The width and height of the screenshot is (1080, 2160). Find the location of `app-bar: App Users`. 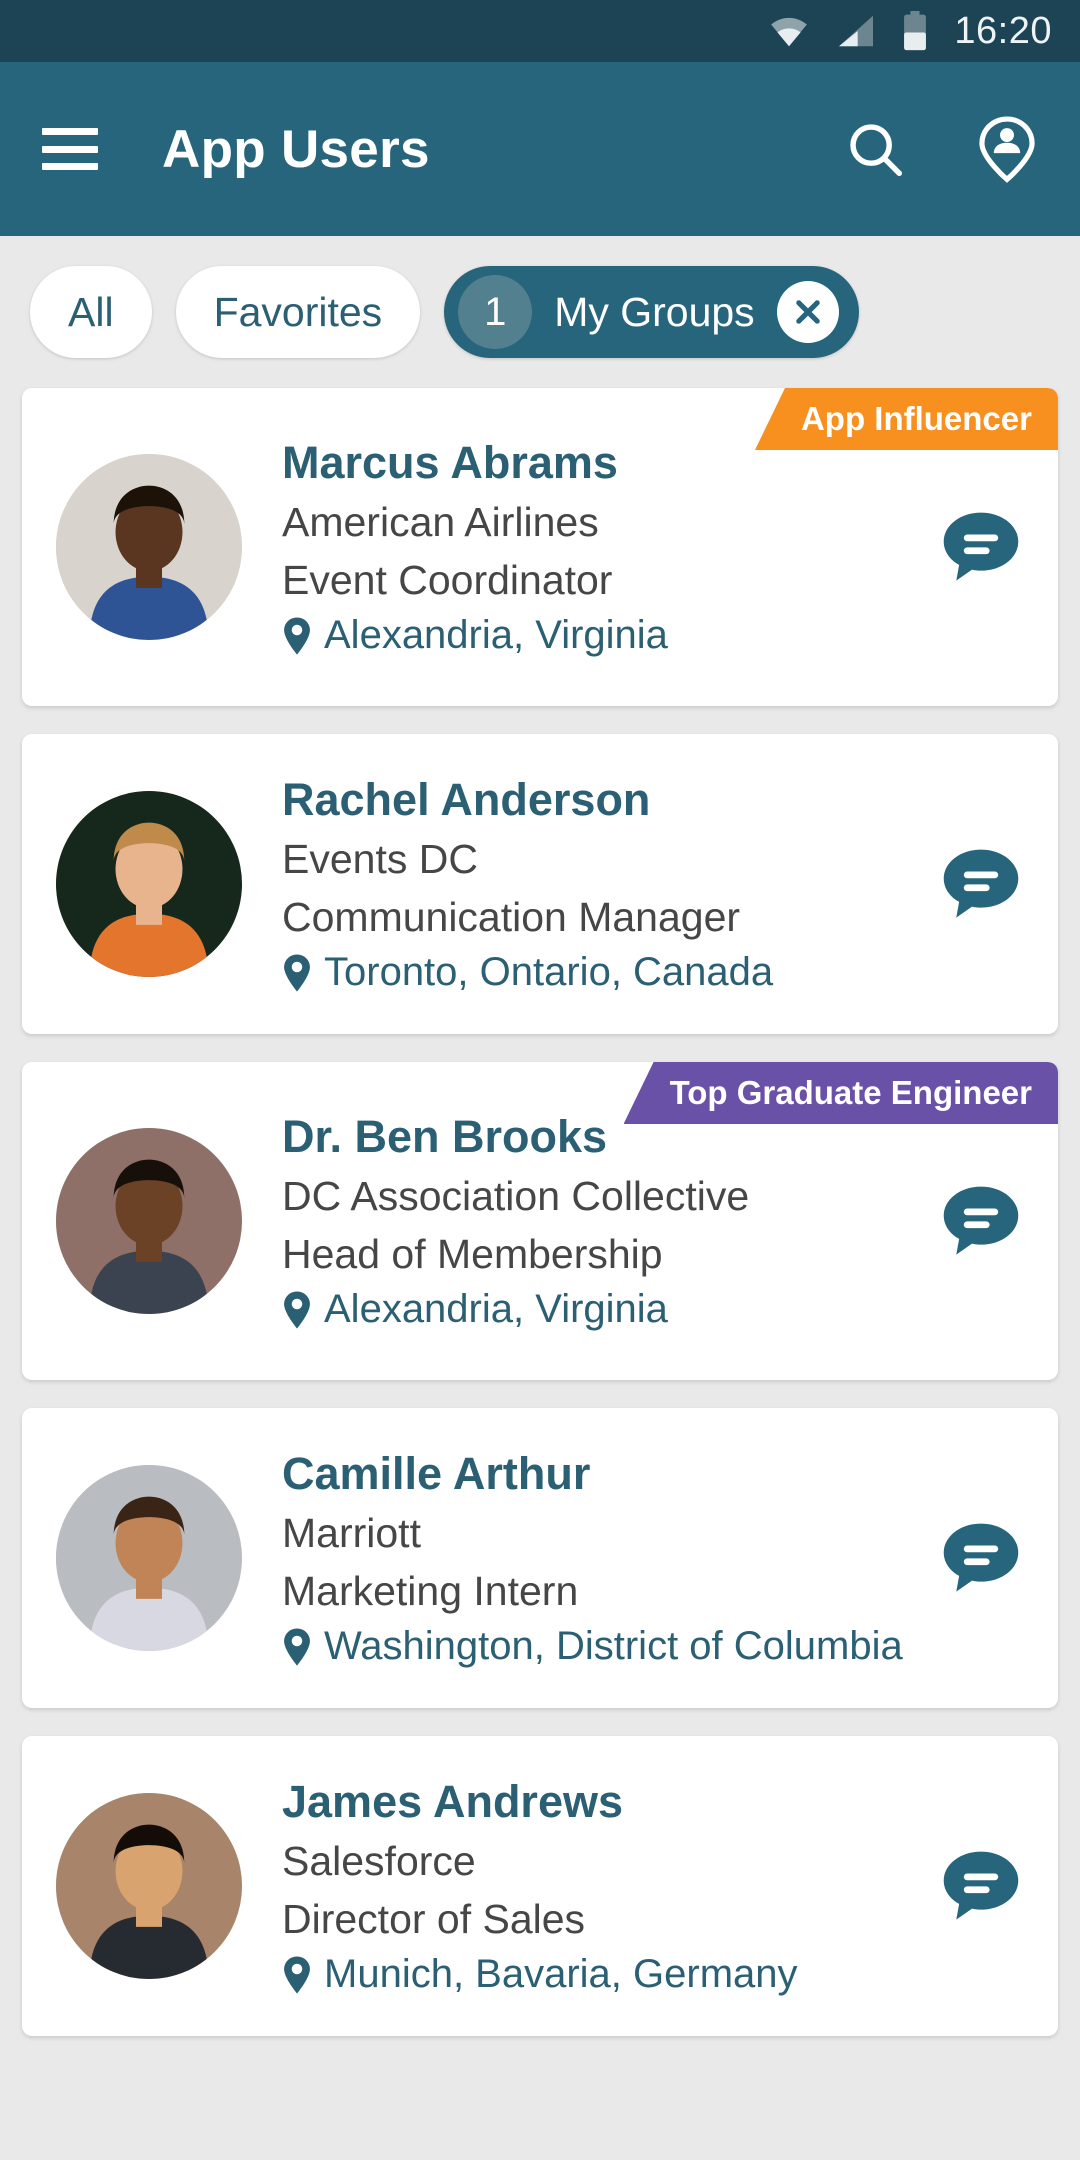

app-bar: App Users is located at coordinates (540, 149).